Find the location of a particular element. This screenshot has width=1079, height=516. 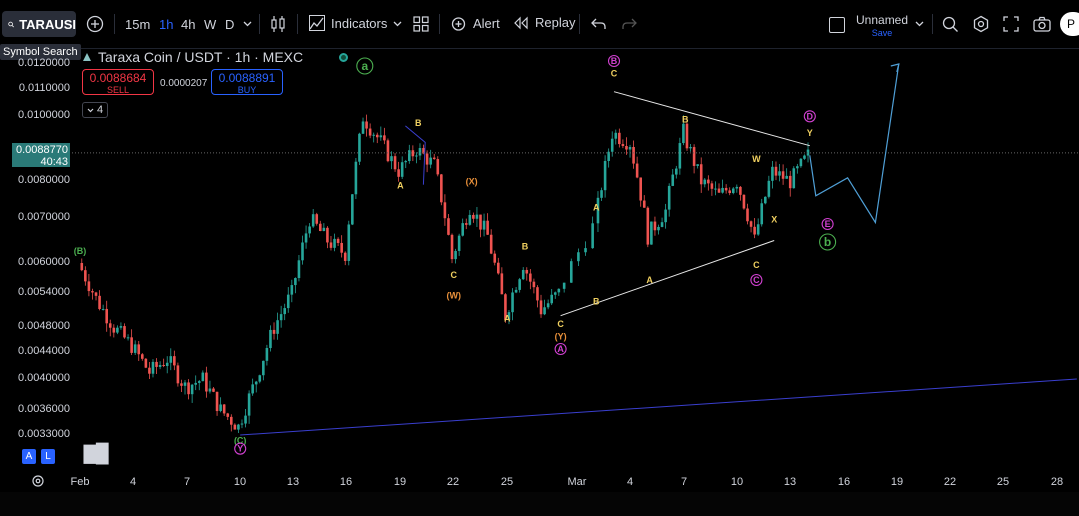

wave-label: E is located at coordinates (828, 224).